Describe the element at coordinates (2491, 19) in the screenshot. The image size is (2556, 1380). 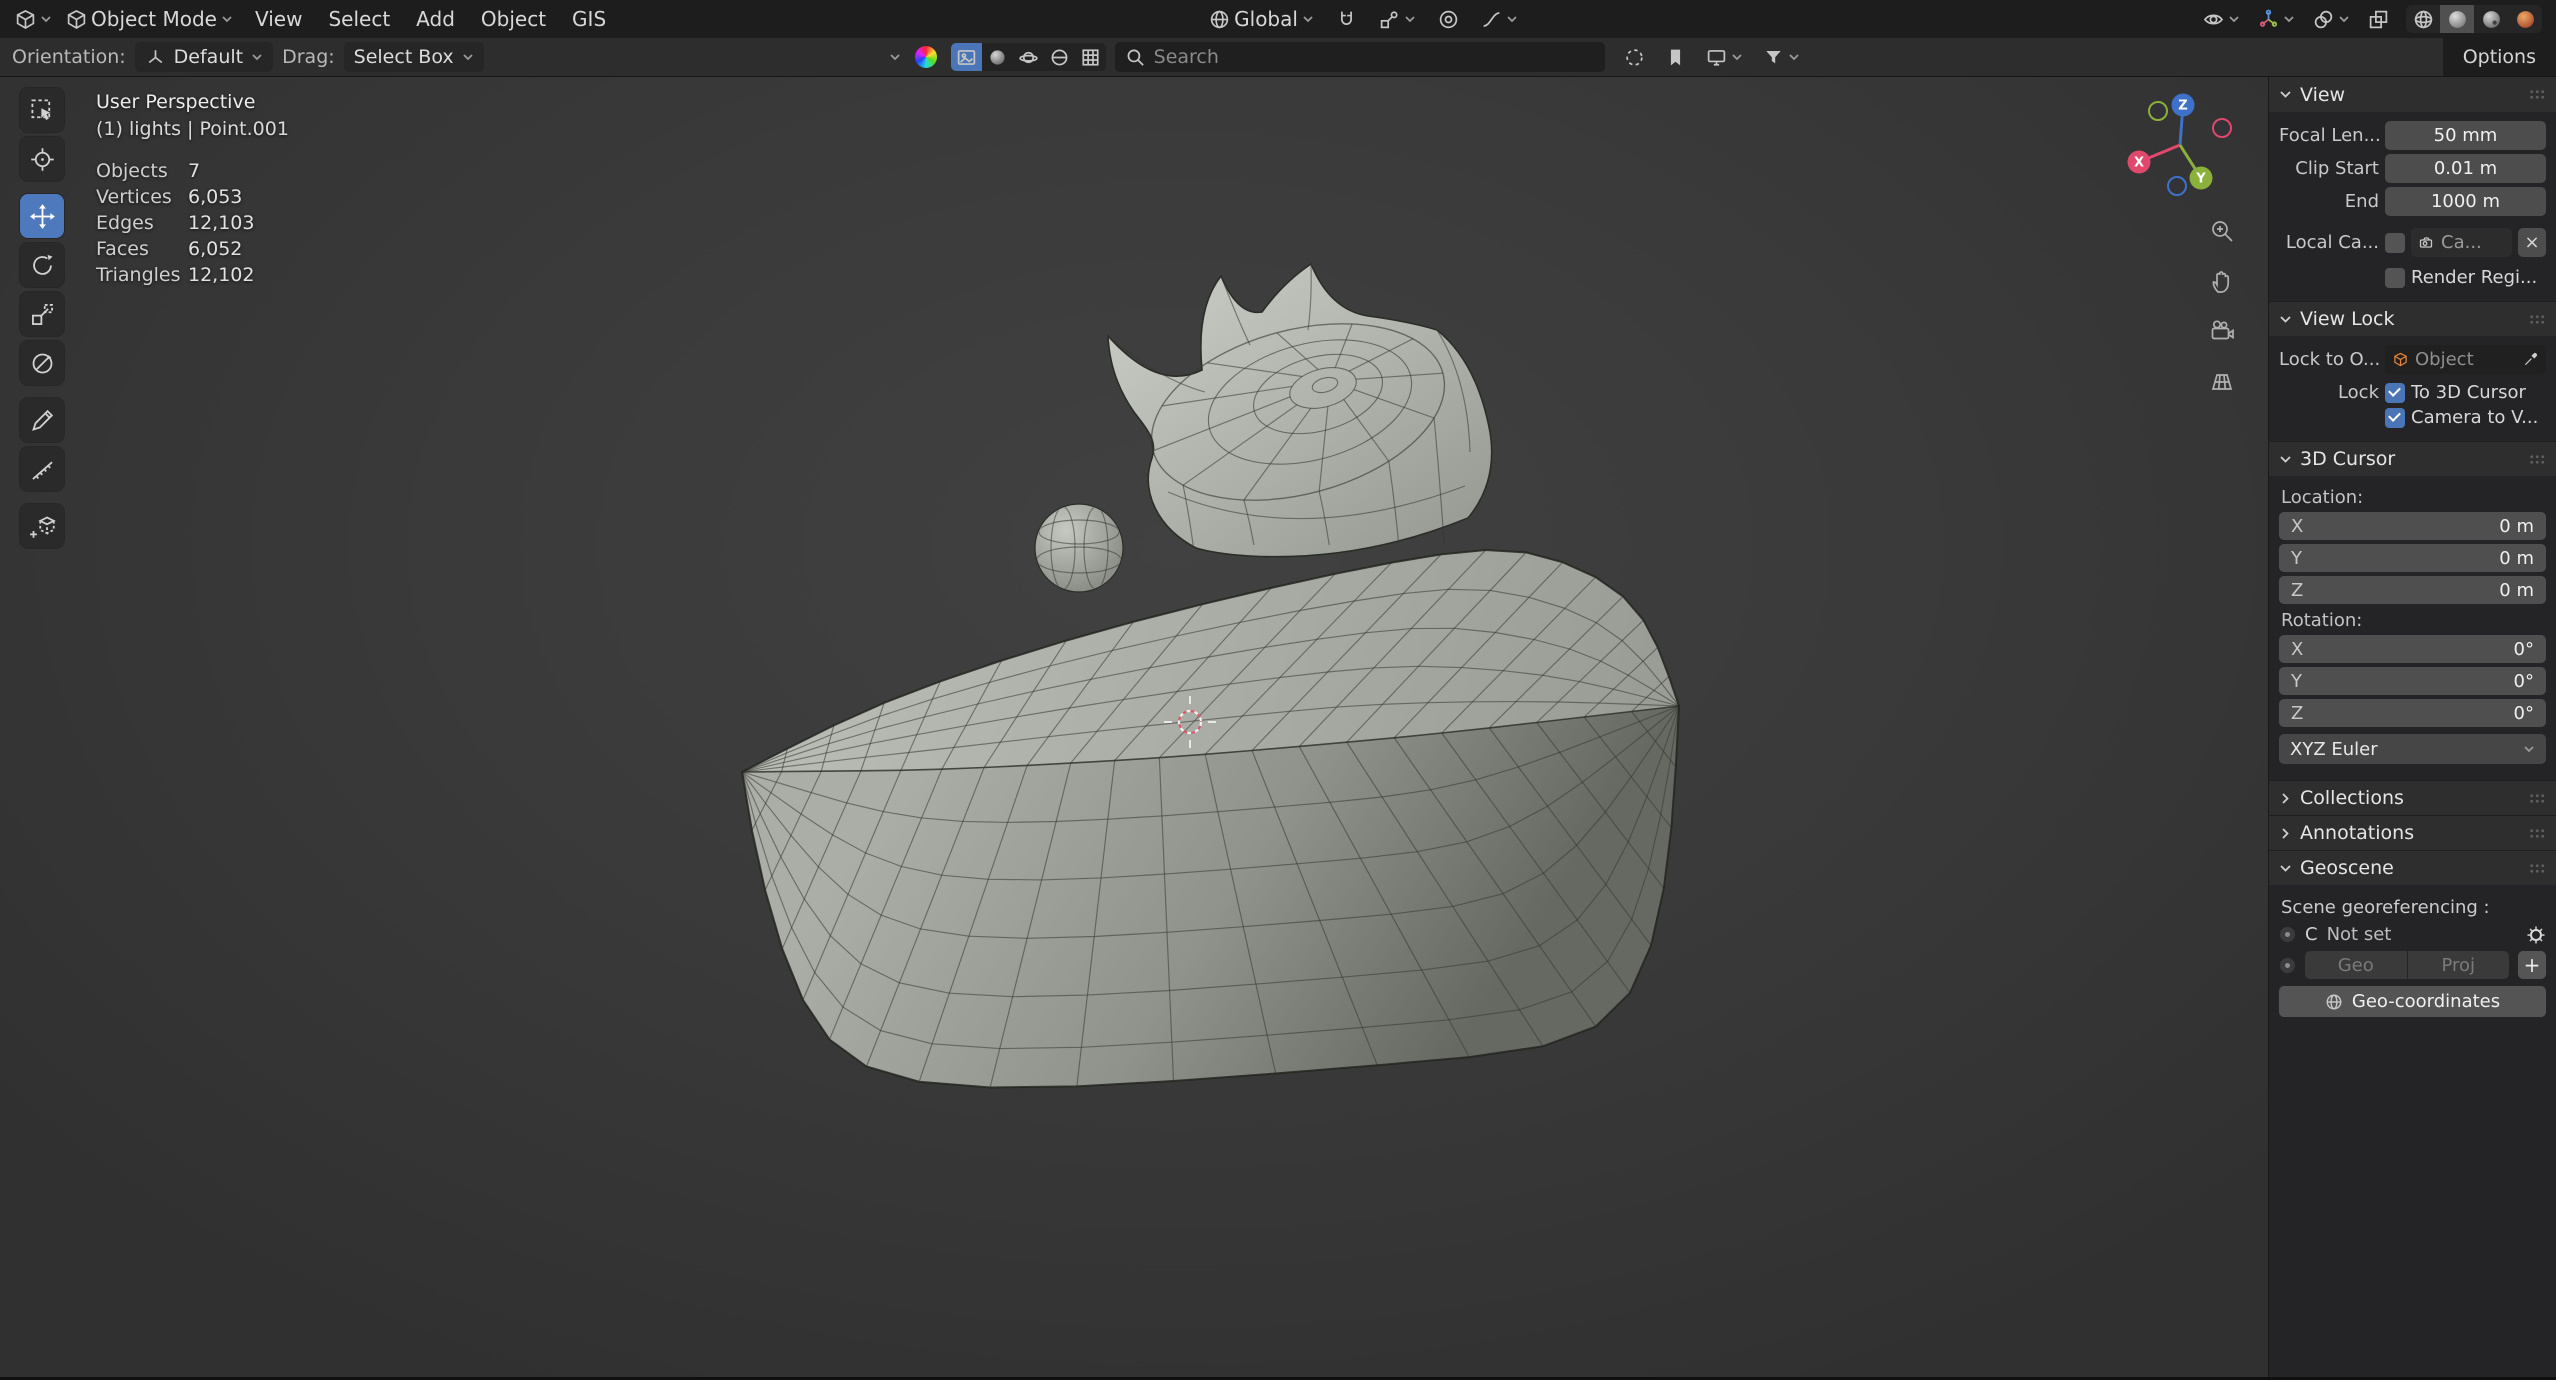
I see `shading-material-button` at that location.